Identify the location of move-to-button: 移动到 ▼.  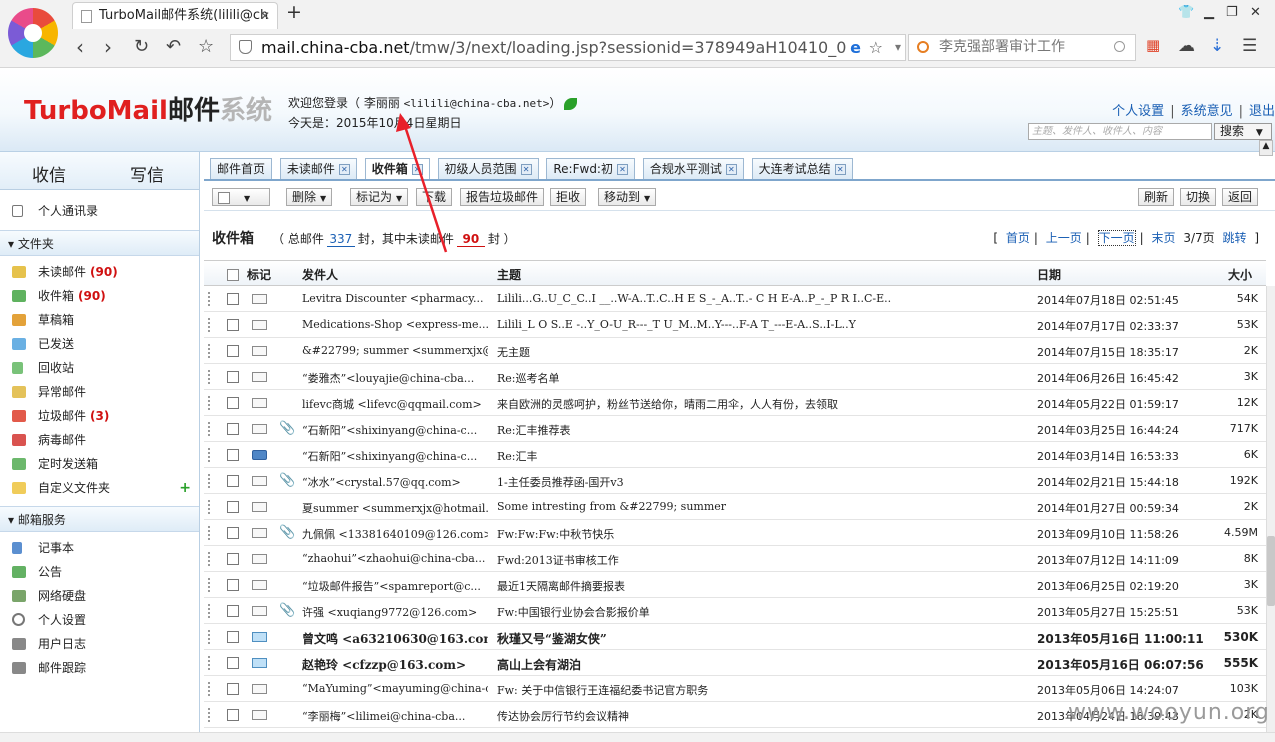
(627, 197).